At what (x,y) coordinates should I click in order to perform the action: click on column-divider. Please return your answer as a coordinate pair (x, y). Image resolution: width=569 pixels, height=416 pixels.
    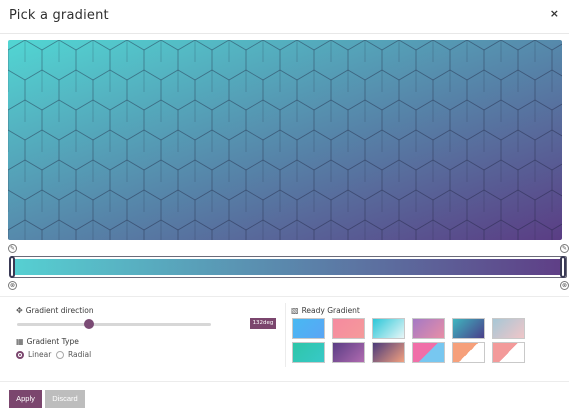
    Looking at the image, I should click on (285, 335).